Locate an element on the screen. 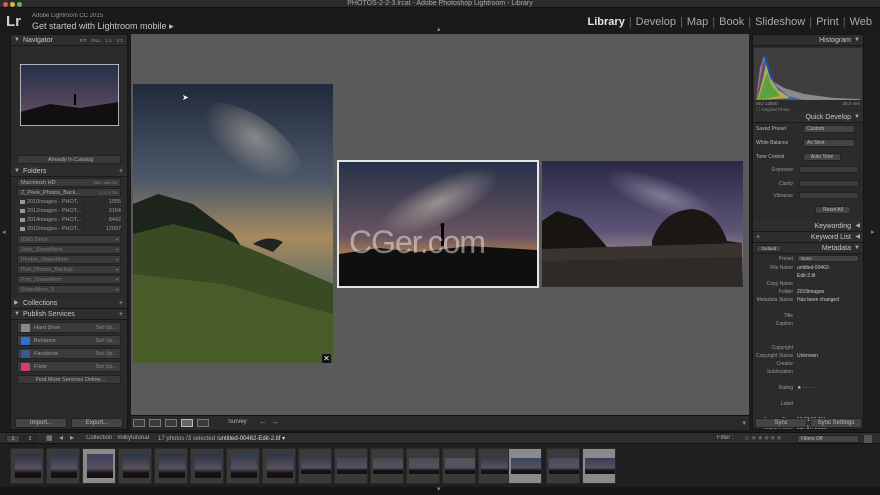 This screenshot has height=495, width=880. forward-arrow-icon: ▸ is located at coordinates (72, 437).